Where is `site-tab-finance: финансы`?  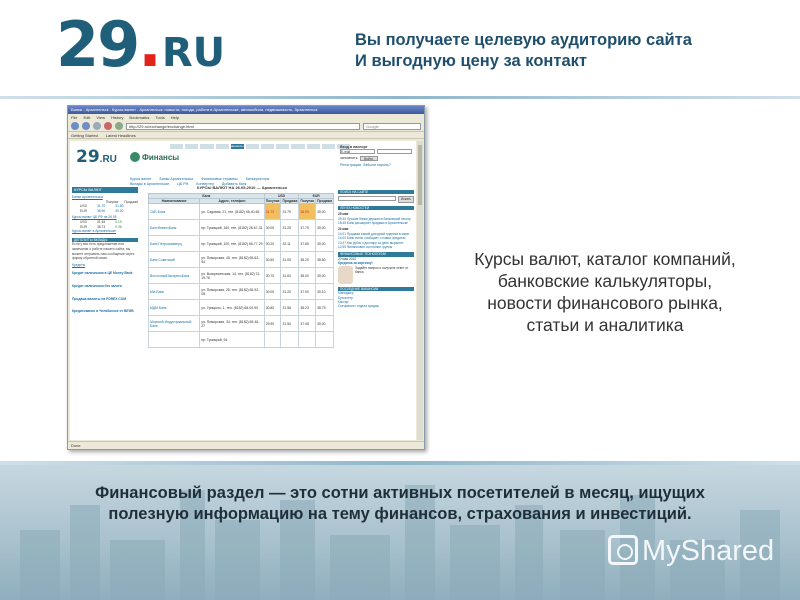 site-tab-finance: финансы is located at coordinates (237, 146).